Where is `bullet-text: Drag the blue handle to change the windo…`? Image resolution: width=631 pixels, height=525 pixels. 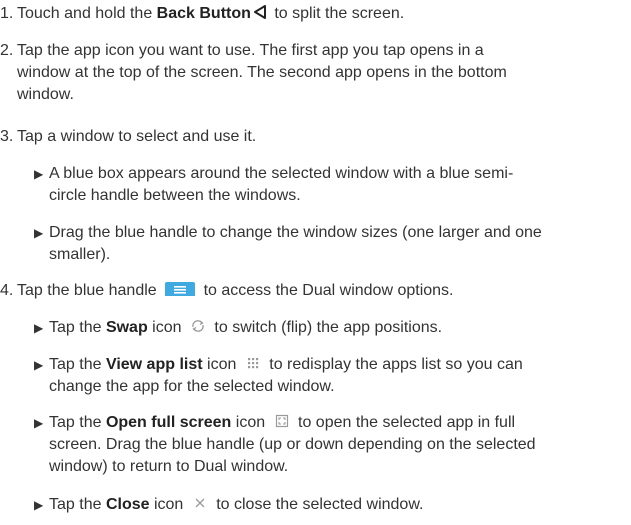 bullet-text: Drag the blue handle to change the windo… is located at coordinates (295, 243).